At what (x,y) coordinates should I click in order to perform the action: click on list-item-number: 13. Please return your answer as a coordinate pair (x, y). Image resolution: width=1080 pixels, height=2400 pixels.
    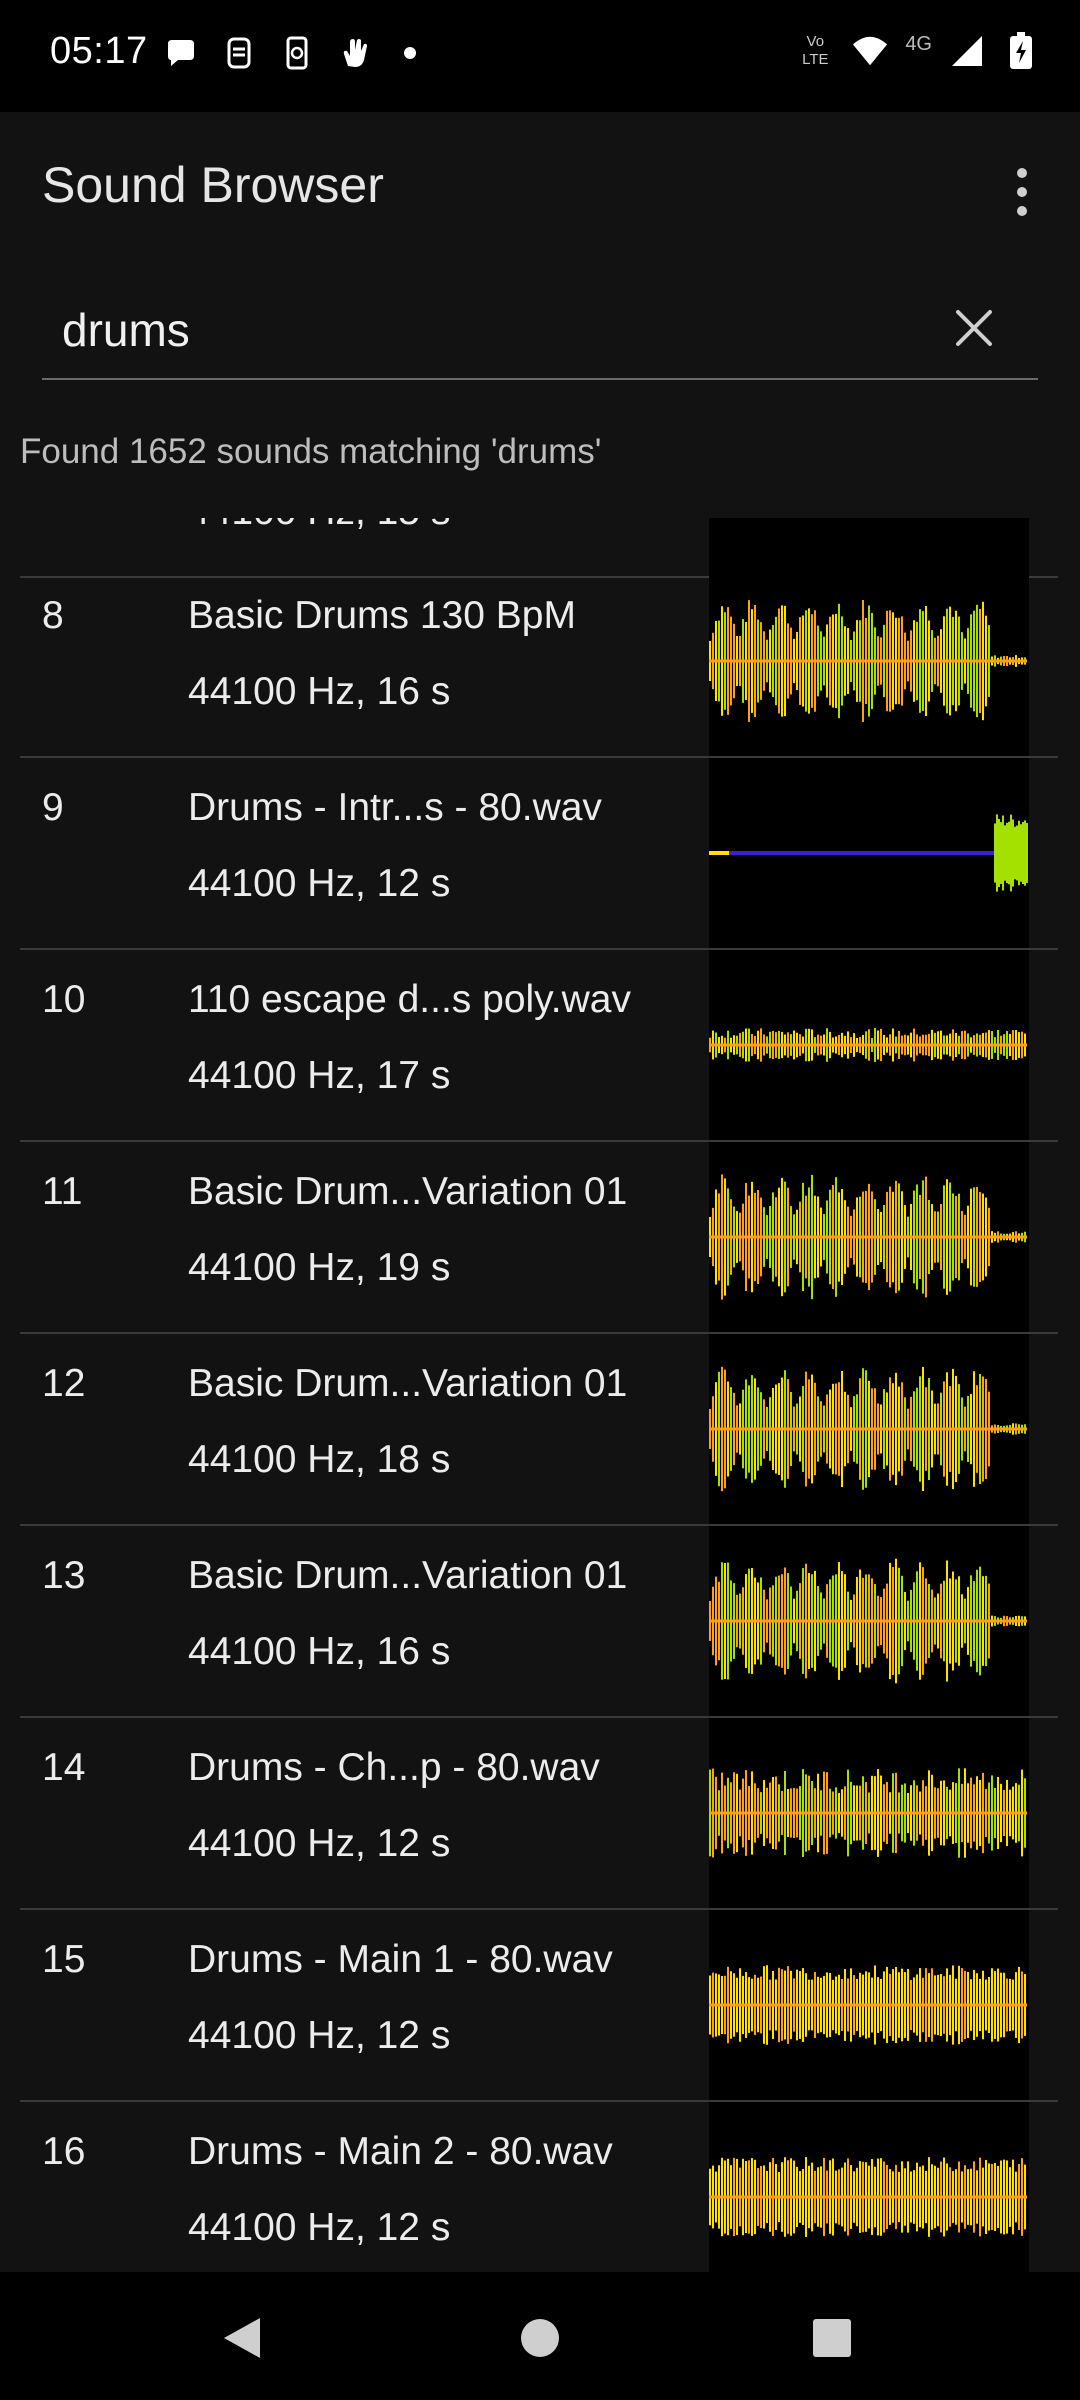
    Looking at the image, I should click on (64, 1575).